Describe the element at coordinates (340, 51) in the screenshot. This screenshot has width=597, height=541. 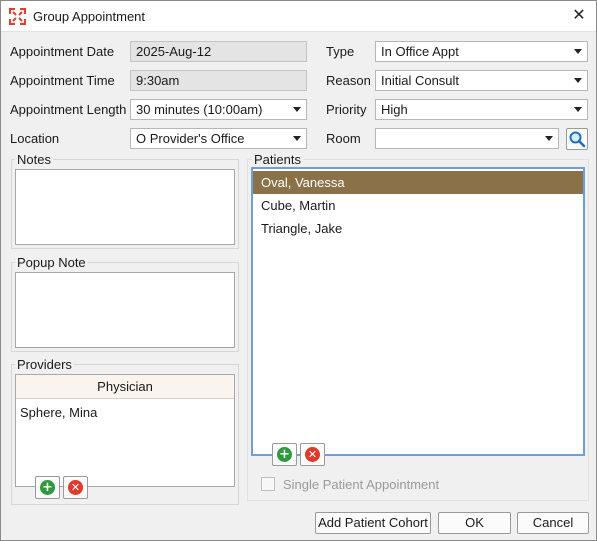
I see `type-label: Type` at that location.